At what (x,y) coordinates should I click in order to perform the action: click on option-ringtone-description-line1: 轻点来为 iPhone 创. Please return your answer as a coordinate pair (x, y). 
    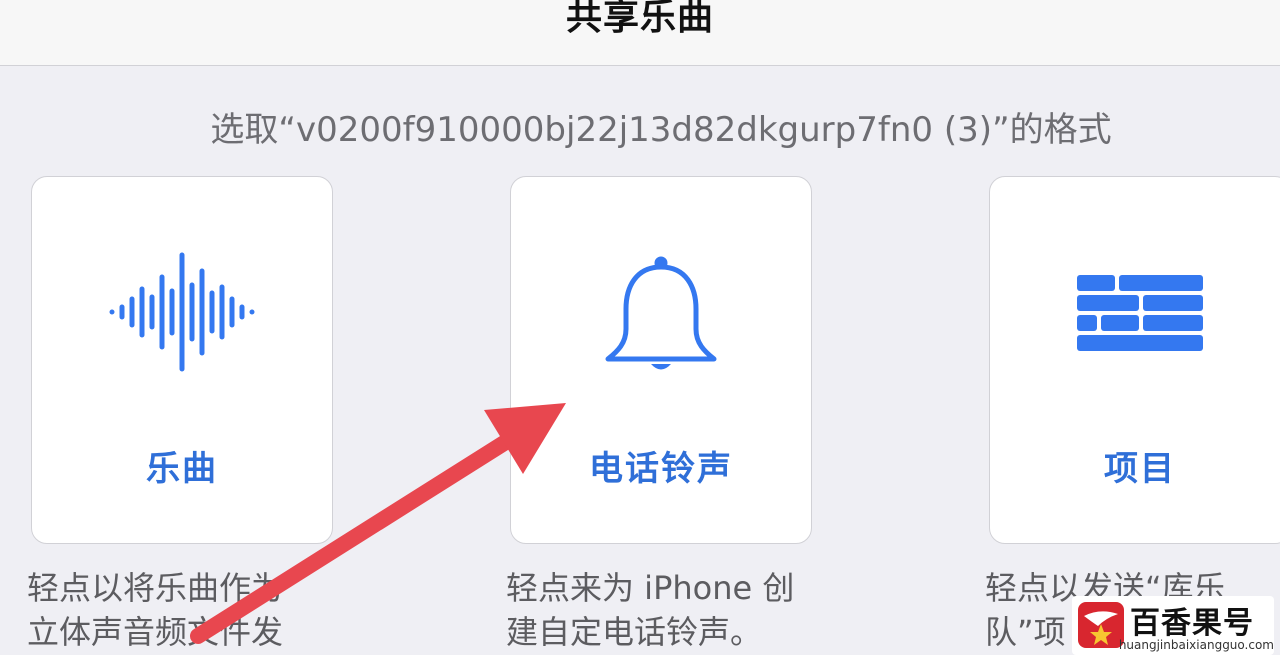
    Looking at the image, I should click on (650, 588).